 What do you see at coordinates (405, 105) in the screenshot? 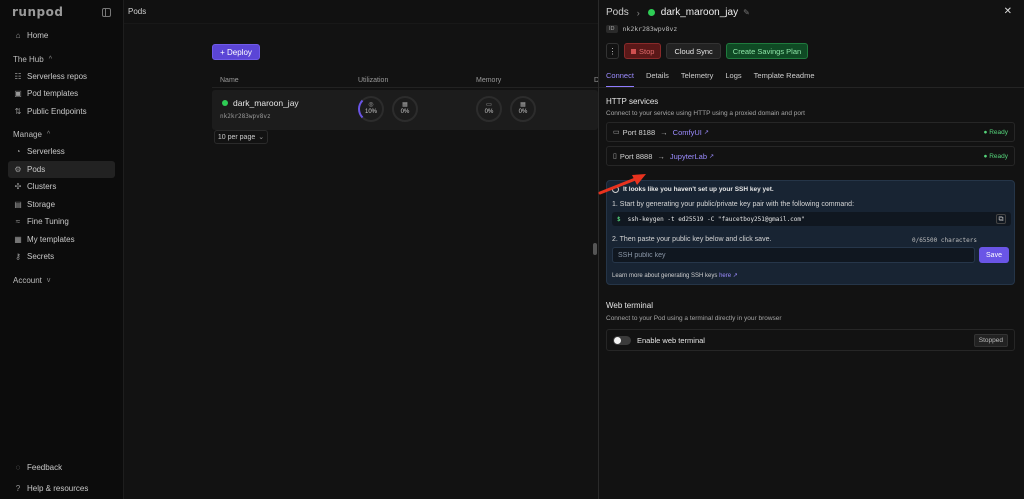
I see `gpu-icon: ▦` at bounding box center [405, 105].